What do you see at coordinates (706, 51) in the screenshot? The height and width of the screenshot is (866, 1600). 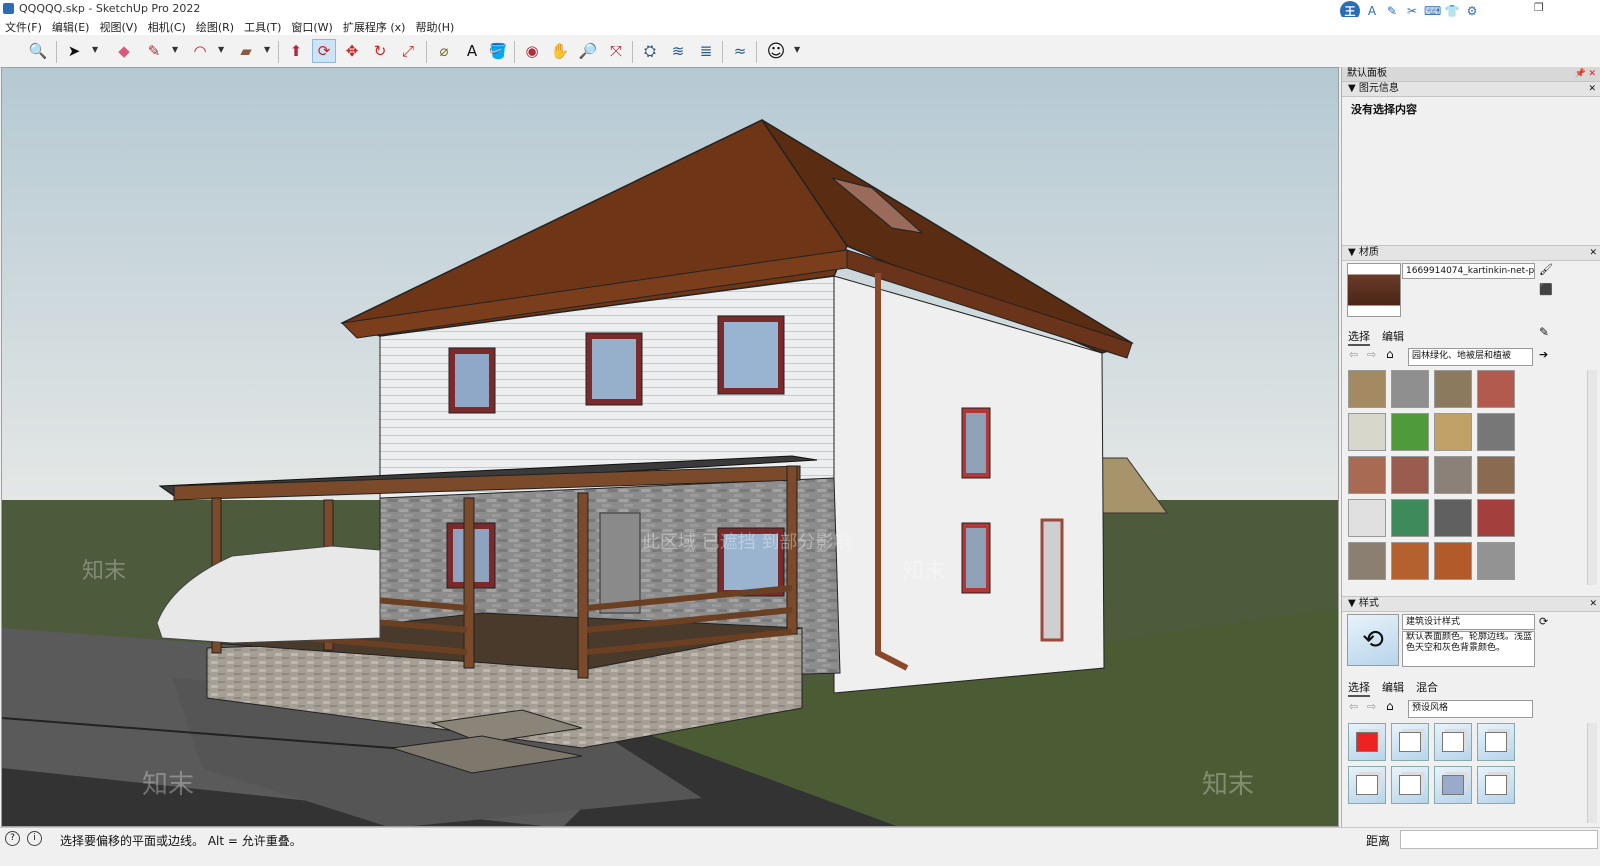 I see `layers-icon: ≣` at bounding box center [706, 51].